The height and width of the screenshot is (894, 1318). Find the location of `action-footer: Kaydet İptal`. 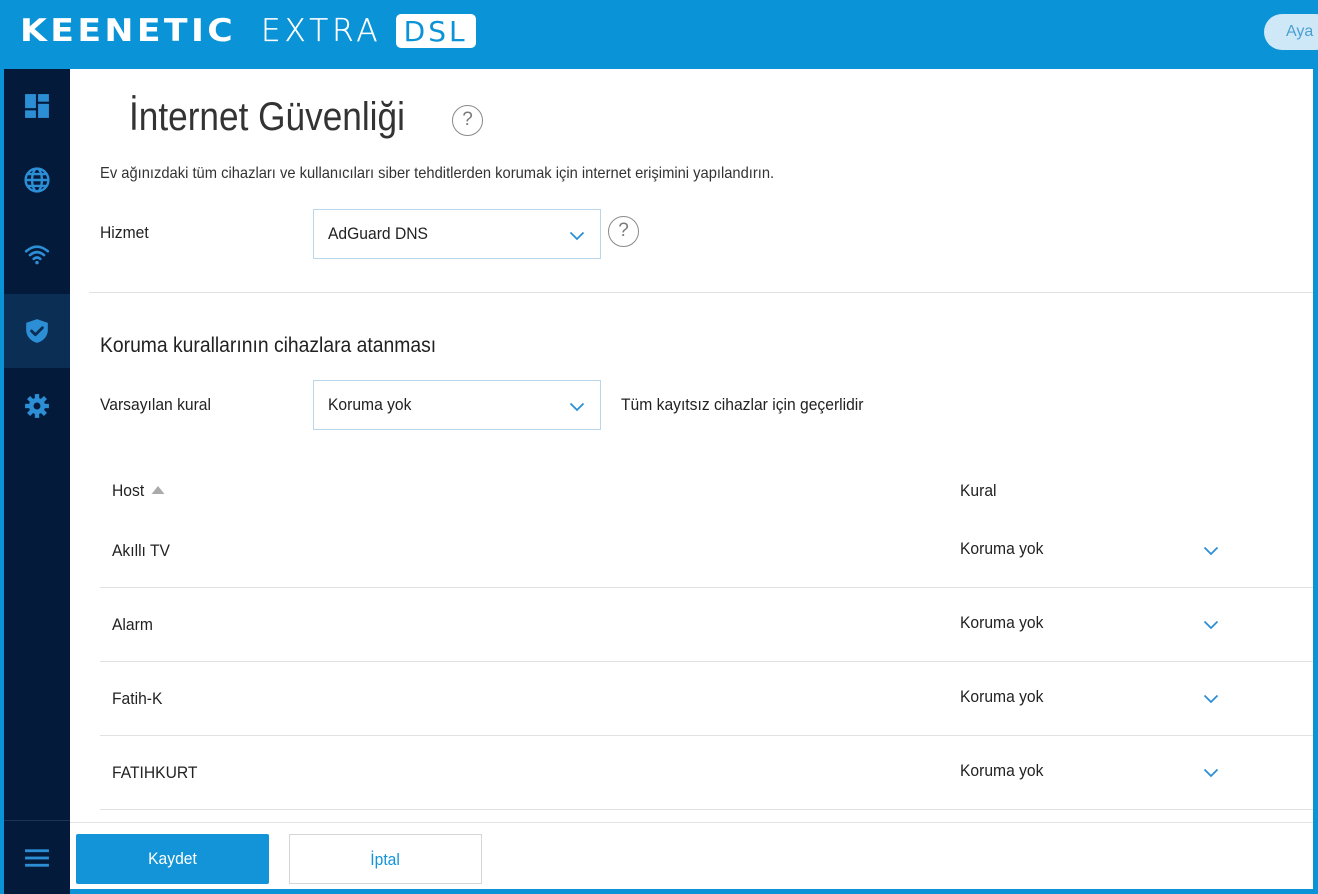

action-footer: Kaydet İptal is located at coordinates (691, 855).